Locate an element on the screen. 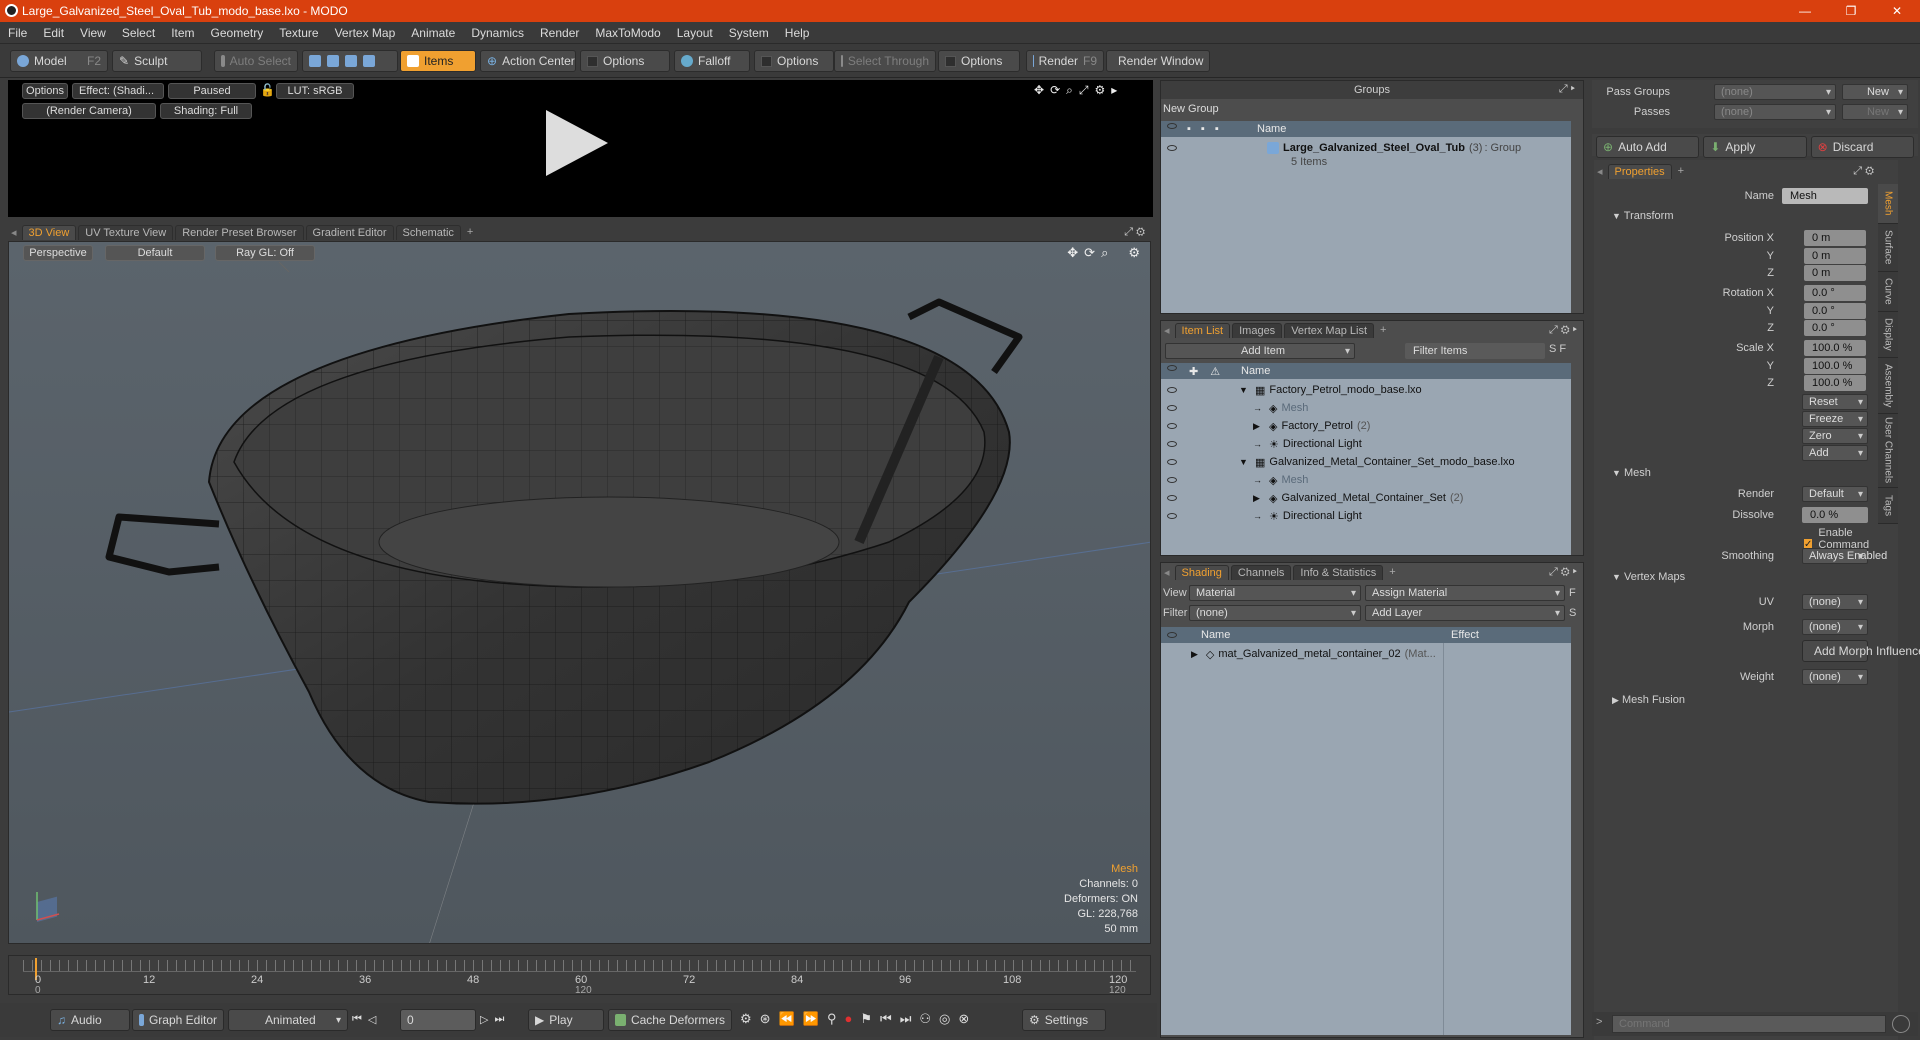  command-history-icon is located at coordinates (1901, 1024).